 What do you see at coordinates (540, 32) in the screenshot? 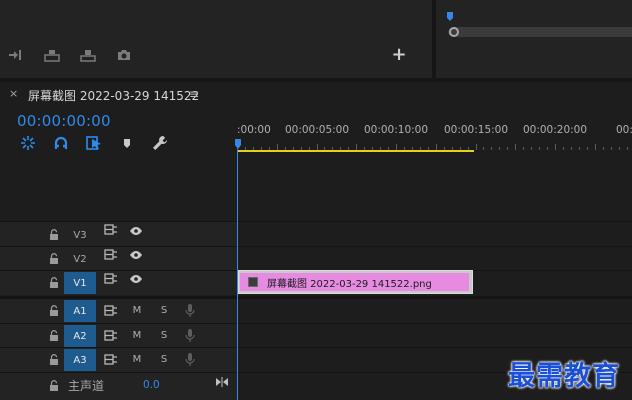
I see `source-scrollbar` at bounding box center [540, 32].